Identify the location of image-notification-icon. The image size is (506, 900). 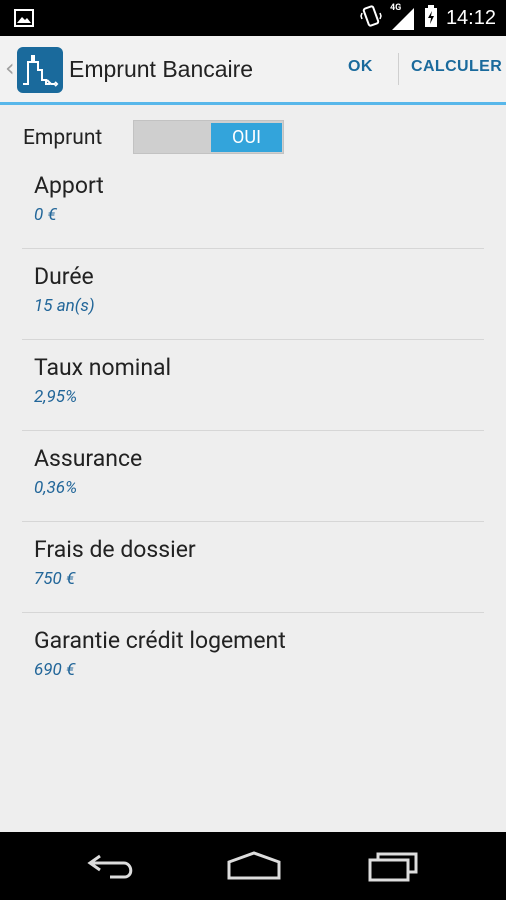
(24, 20).